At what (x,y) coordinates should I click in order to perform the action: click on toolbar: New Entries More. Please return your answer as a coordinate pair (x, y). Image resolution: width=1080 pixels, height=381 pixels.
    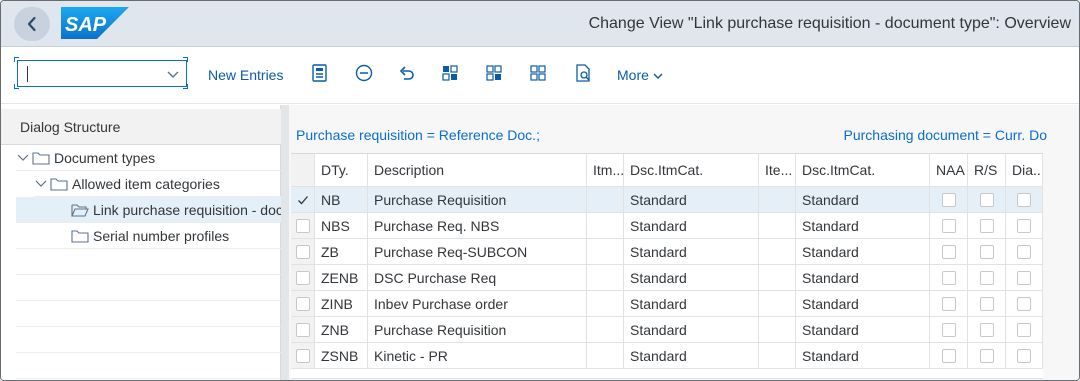
    Looking at the image, I should click on (540, 76).